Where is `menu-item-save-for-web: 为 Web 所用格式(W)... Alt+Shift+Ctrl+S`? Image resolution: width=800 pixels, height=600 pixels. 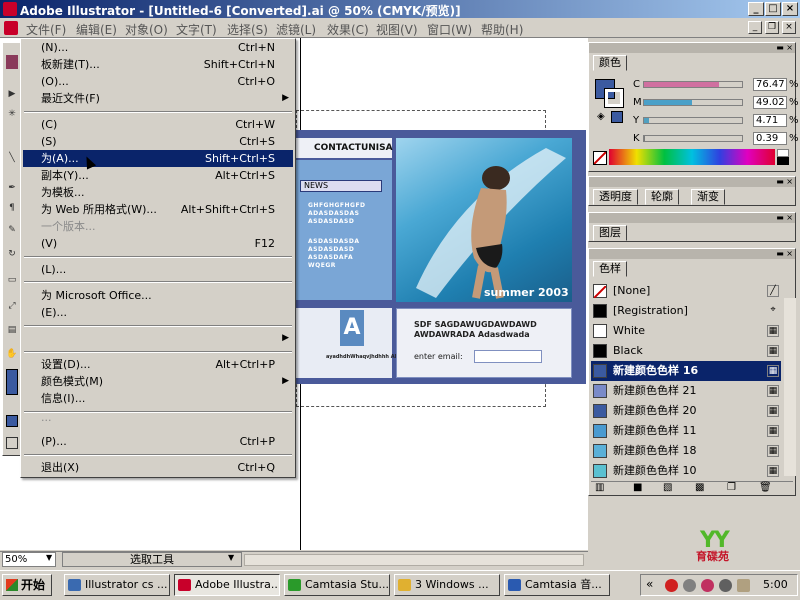 menu-item-save-for-web: 为 Web 所用格式(W)... Alt+Shift+Ctrl+S is located at coordinates (158, 209).